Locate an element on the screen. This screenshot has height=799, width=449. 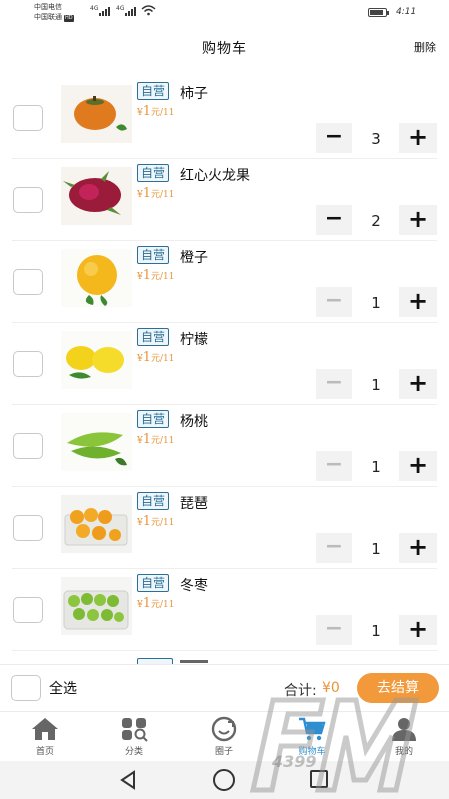
home-nav-button is located at coordinates (224, 780).